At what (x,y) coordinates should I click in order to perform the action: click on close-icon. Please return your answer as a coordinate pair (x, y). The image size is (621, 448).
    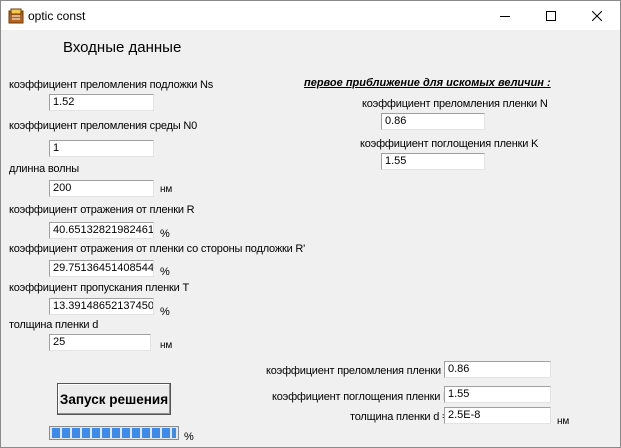
    Looking at the image, I should click on (597, 15).